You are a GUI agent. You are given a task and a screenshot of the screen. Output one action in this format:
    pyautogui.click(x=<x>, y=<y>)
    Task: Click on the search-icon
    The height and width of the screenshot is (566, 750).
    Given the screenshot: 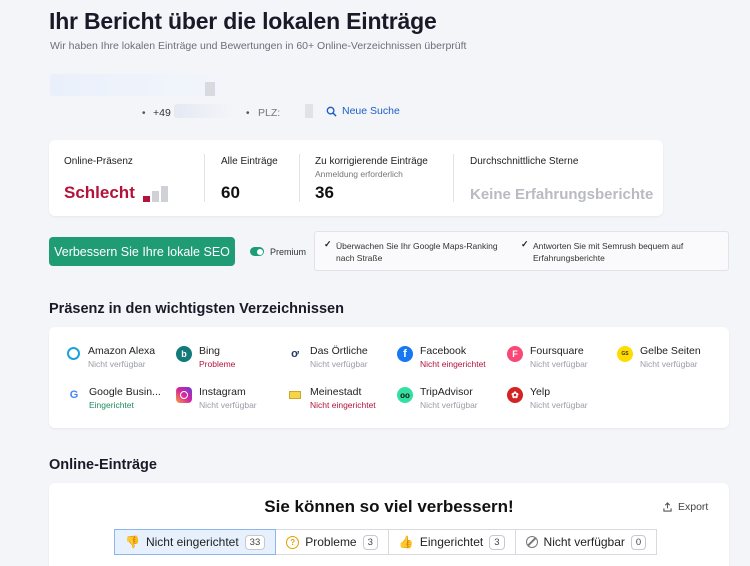 What is the action you would take?
    pyautogui.click(x=331, y=111)
    